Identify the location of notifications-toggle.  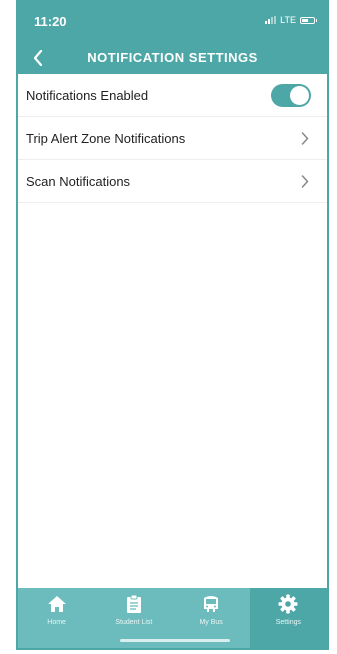
(291, 95).